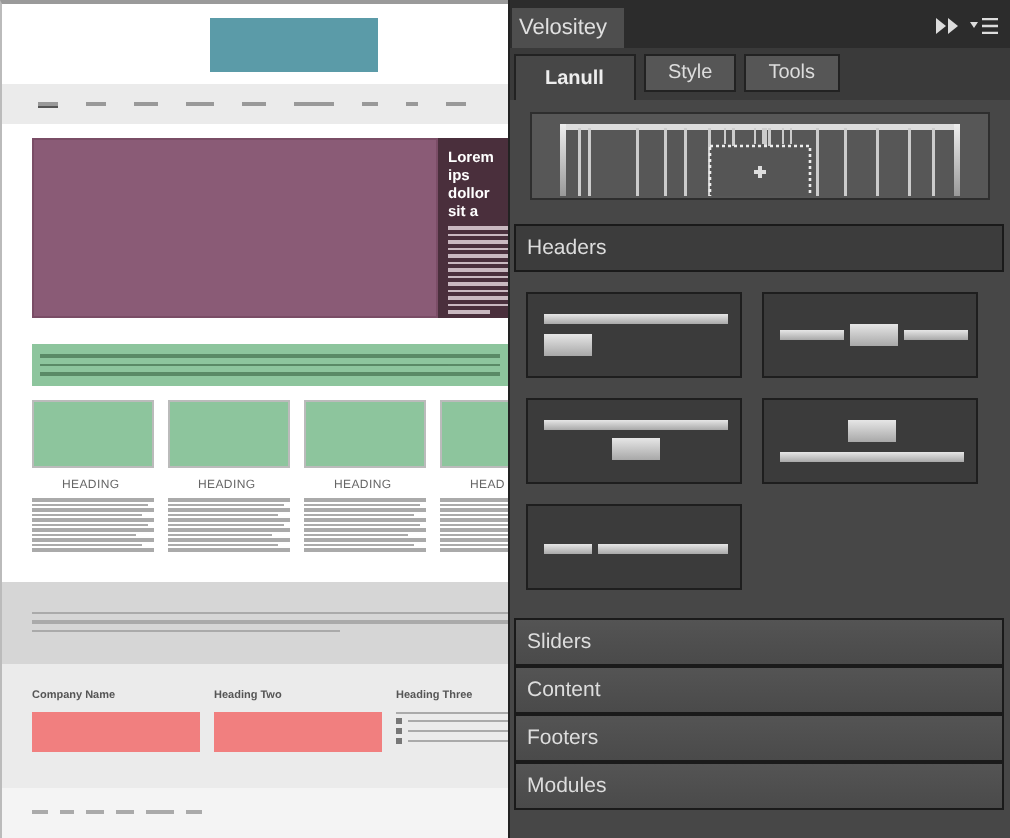  What do you see at coordinates (792, 73) in the screenshot?
I see `panel-tab: Tools` at bounding box center [792, 73].